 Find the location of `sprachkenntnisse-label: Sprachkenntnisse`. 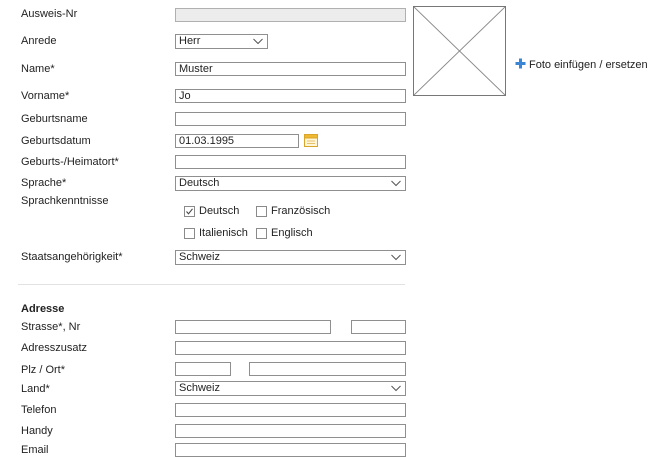

sprachkenntnisse-label: Sprachkenntnisse is located at coordinates (65, 201).